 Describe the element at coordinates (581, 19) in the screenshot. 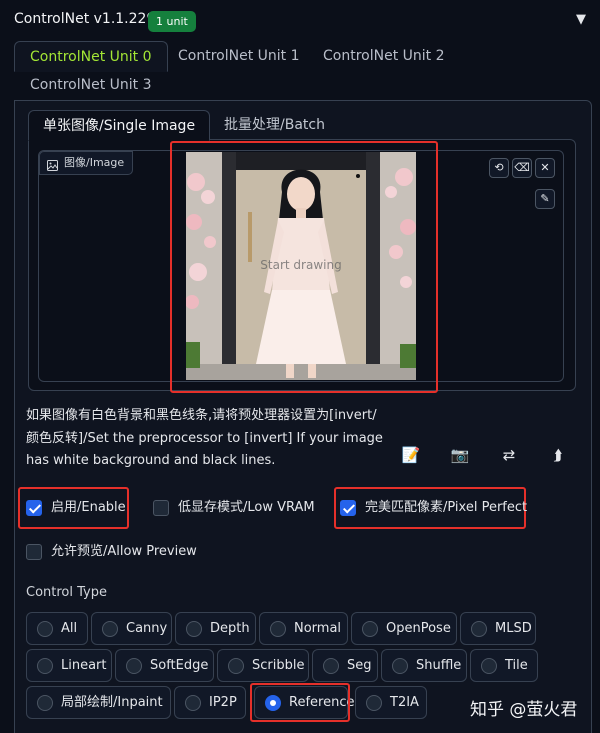

I see `collapse-triangle-icon: ▼` at that location.